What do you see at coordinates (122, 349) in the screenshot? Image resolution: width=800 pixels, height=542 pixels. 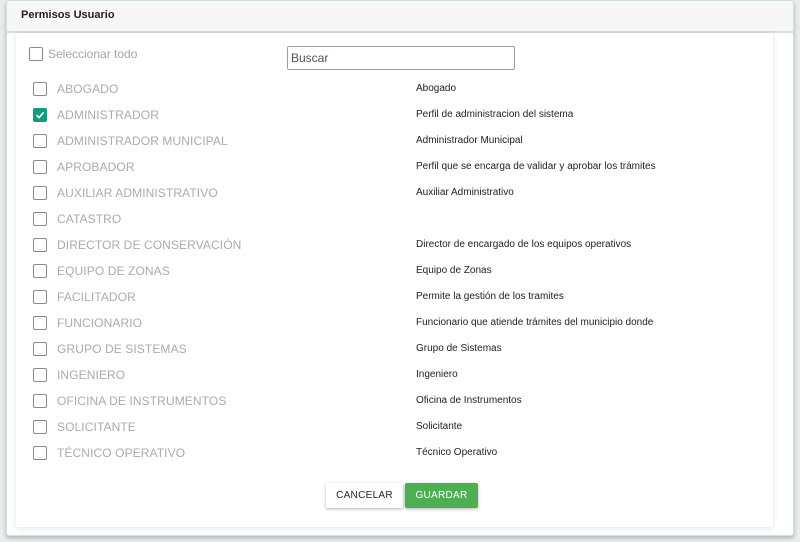 I see `role-name: GRUPO DE SISTEMAS` at bounding box center [122, 349].